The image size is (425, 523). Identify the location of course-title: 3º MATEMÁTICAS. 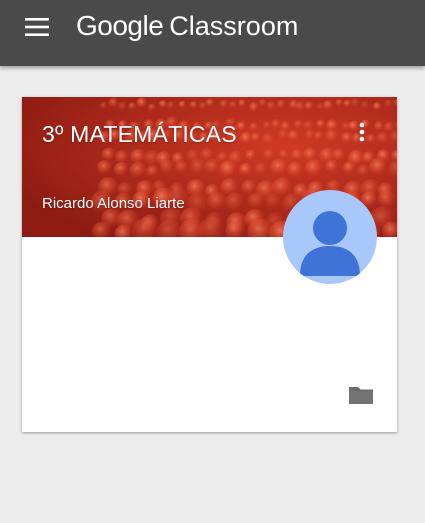
(139, 134).